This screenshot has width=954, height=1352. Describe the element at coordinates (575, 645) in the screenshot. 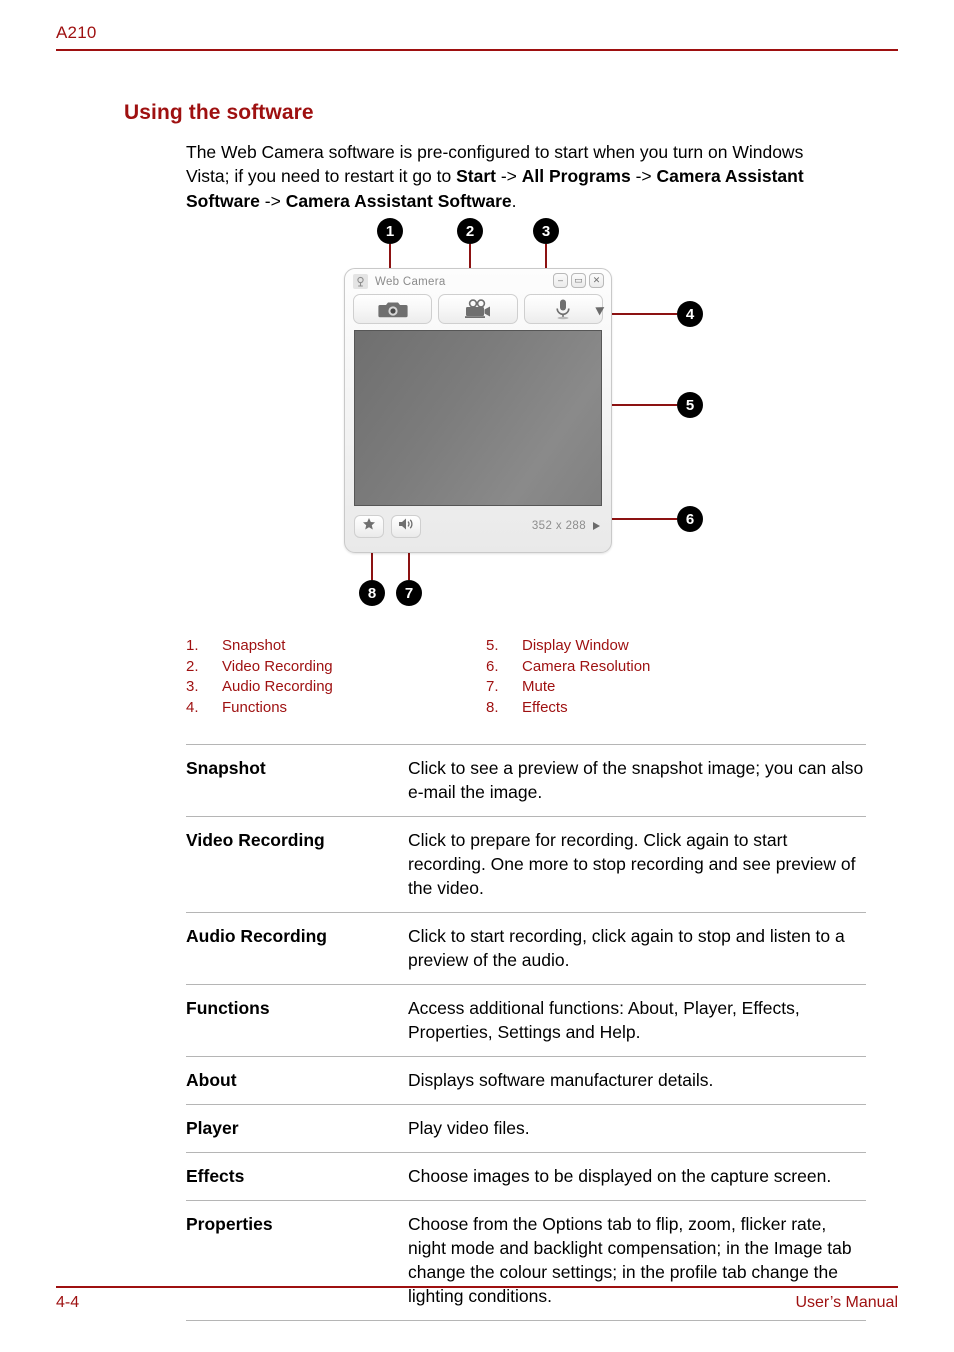

I see `legend-label: Display Window` at that location.